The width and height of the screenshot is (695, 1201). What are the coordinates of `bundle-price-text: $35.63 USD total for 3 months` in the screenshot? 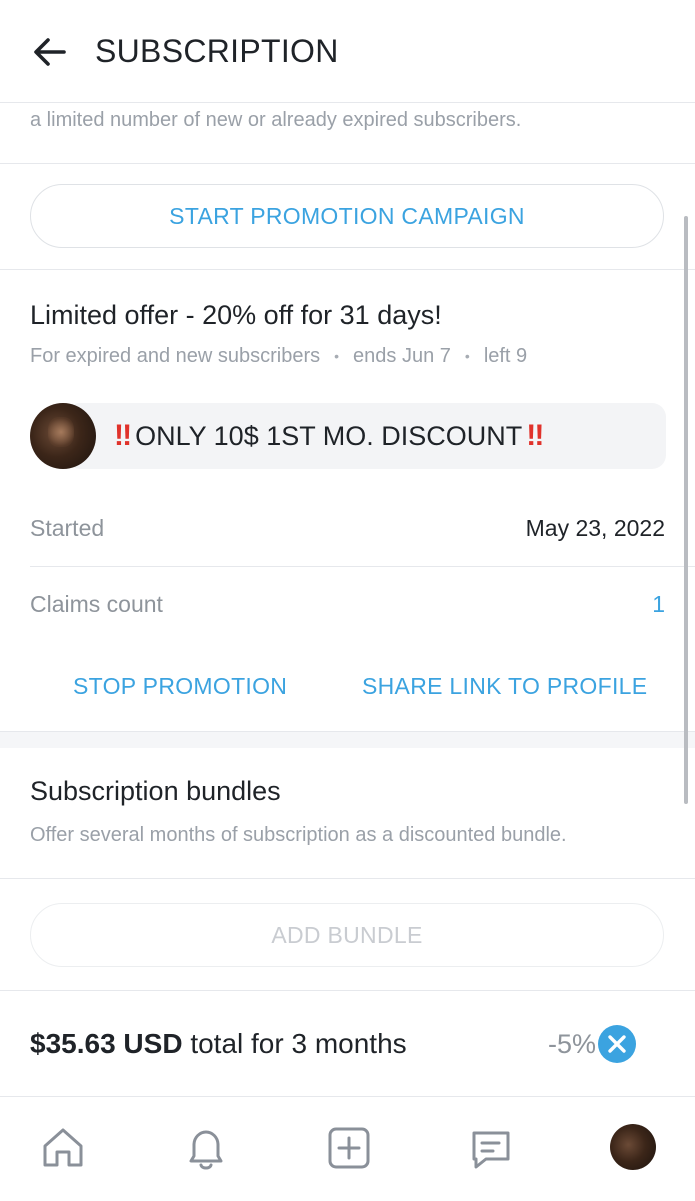 It's located at (218, 1044).